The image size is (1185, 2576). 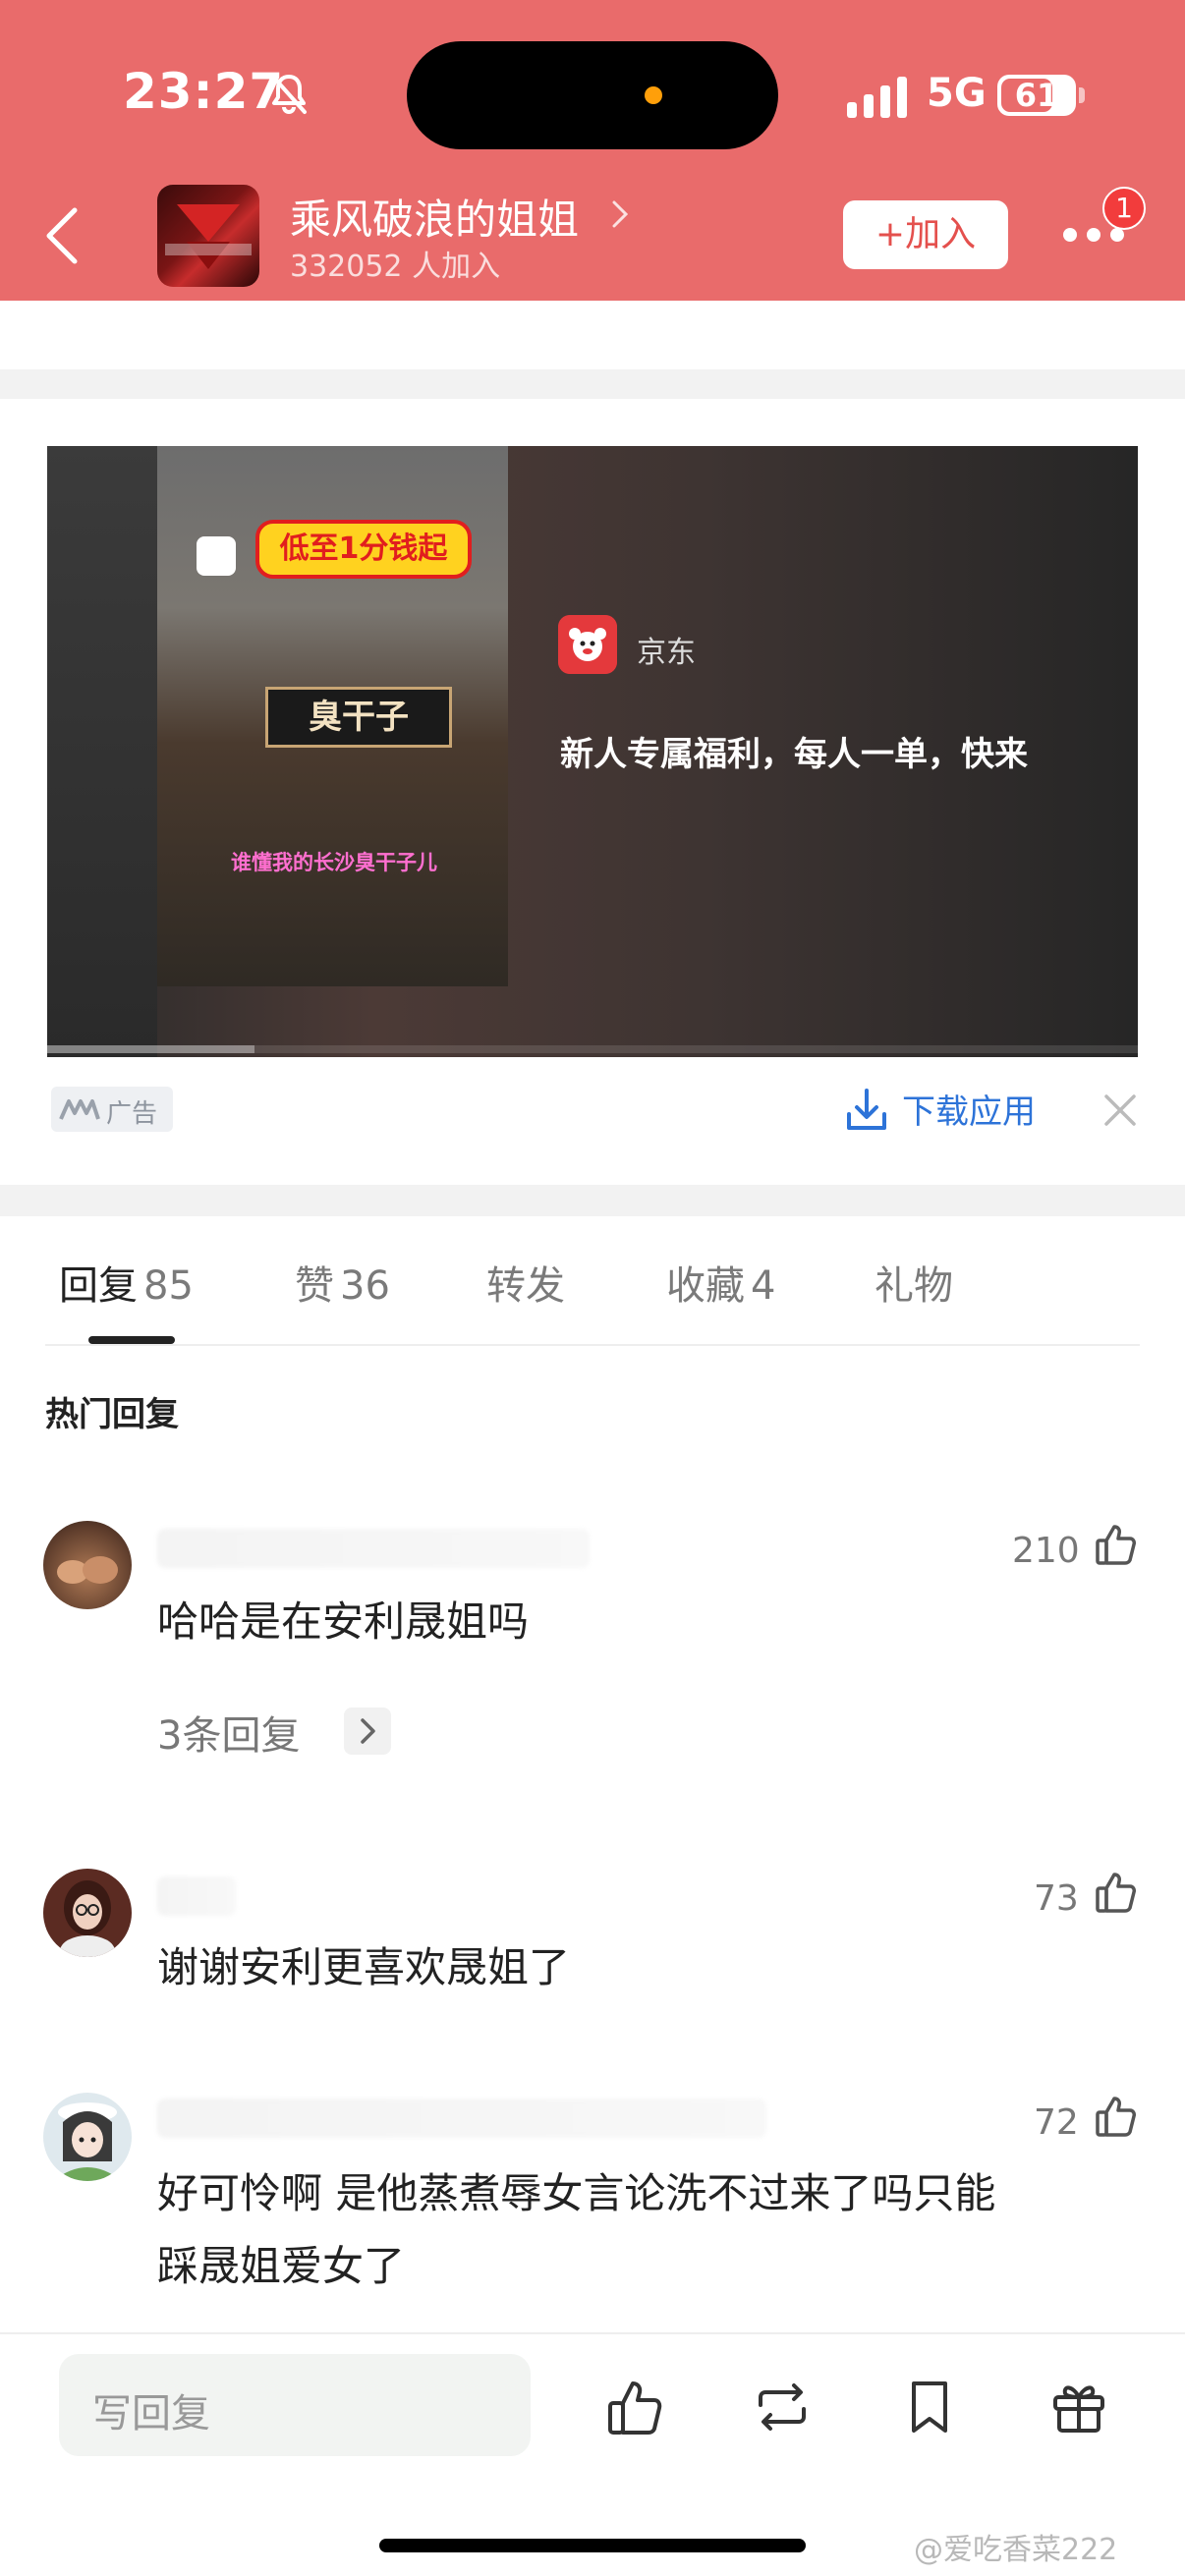 What do you see at coordinates (867, 1109) in the screenshot?
I see `download-icon` at bounding box center [867, 1109].